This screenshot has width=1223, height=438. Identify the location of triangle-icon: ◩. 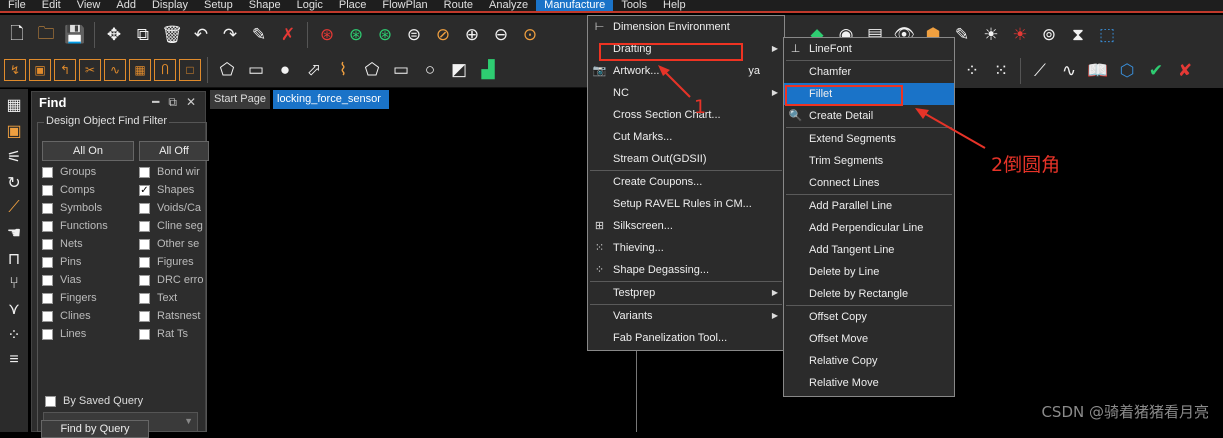
(459, 70).